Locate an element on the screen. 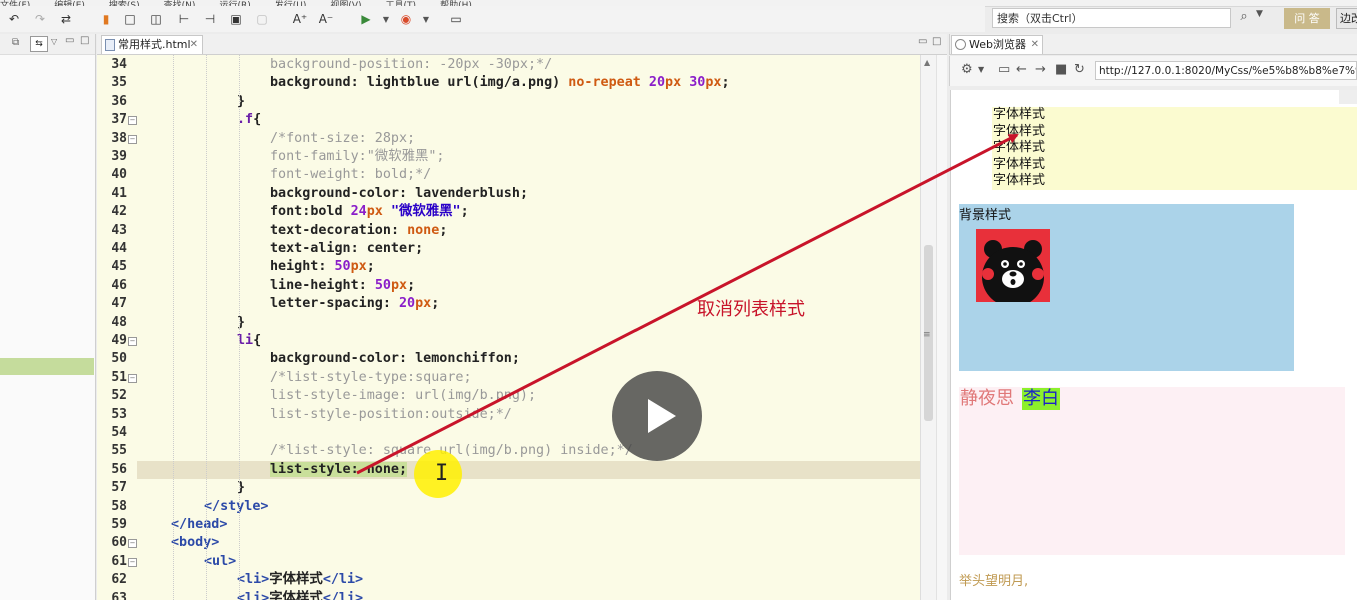 The width and height of the screenshot is (1357, 600). code-token: 30 is located at coordinates (697, 83).